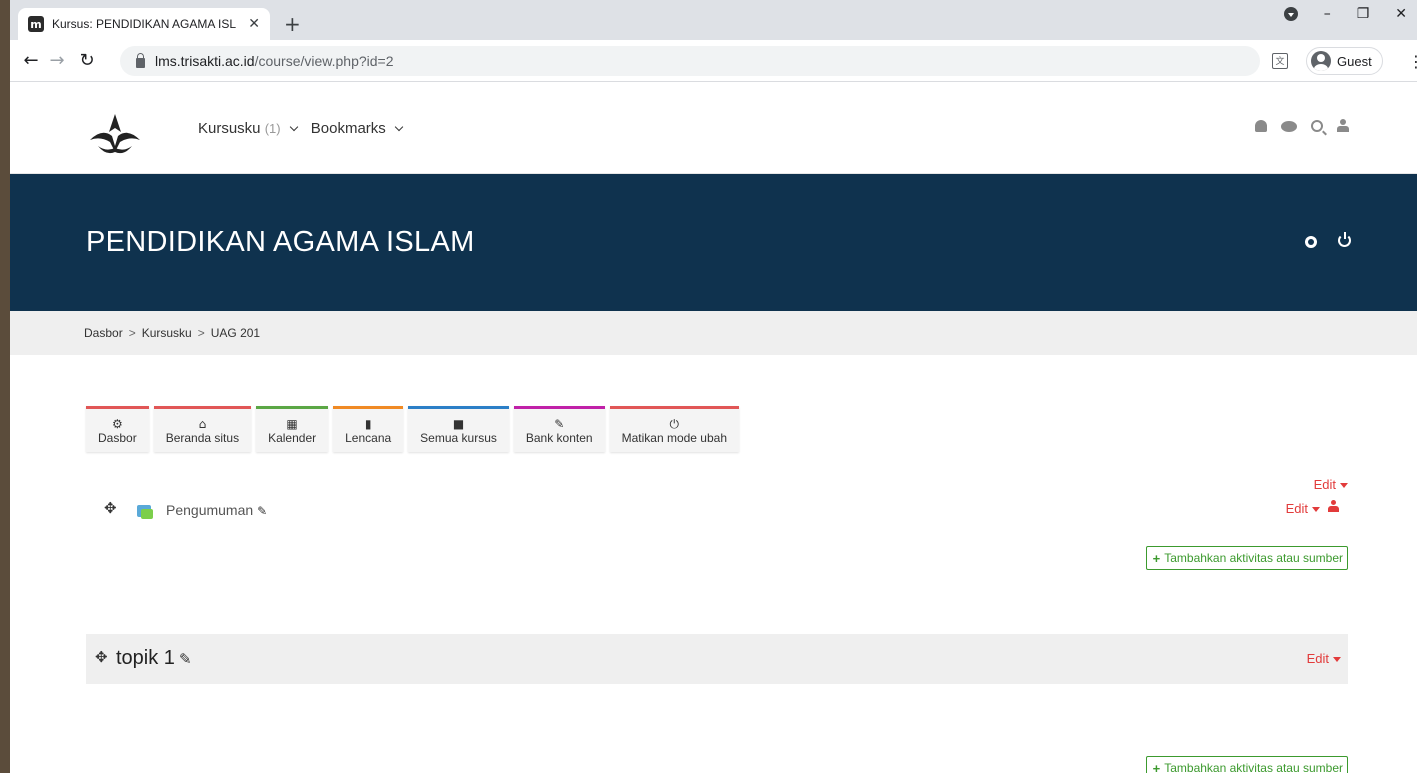 The image size is (1417, 773). What do you see at coordinates (229, 128) in the screenshot?
I see `kursusku-label: Kursusku` at bounding box center [229, 128].